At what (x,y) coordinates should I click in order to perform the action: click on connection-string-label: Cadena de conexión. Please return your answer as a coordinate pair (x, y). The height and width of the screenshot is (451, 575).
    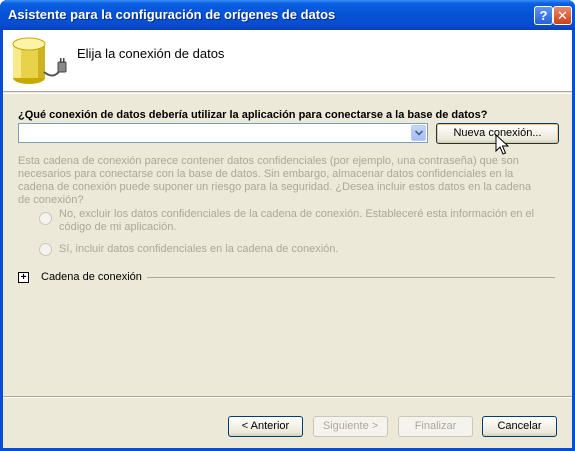
    Looking at the image, I should click on (91, 277).